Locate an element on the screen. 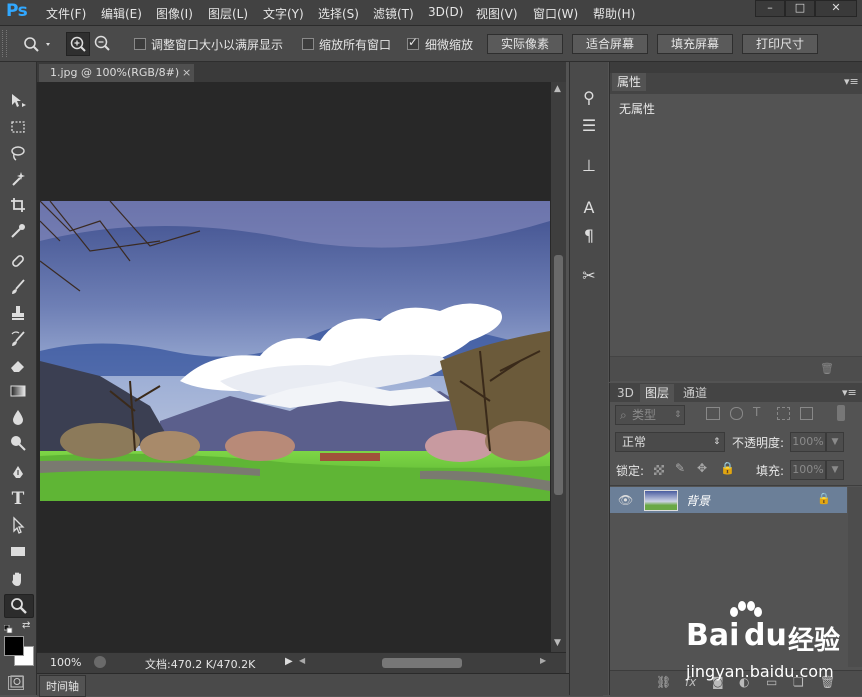 This screenshot has width=862, height=697. tab-3d: 3D is located at coordinates (625, 393).